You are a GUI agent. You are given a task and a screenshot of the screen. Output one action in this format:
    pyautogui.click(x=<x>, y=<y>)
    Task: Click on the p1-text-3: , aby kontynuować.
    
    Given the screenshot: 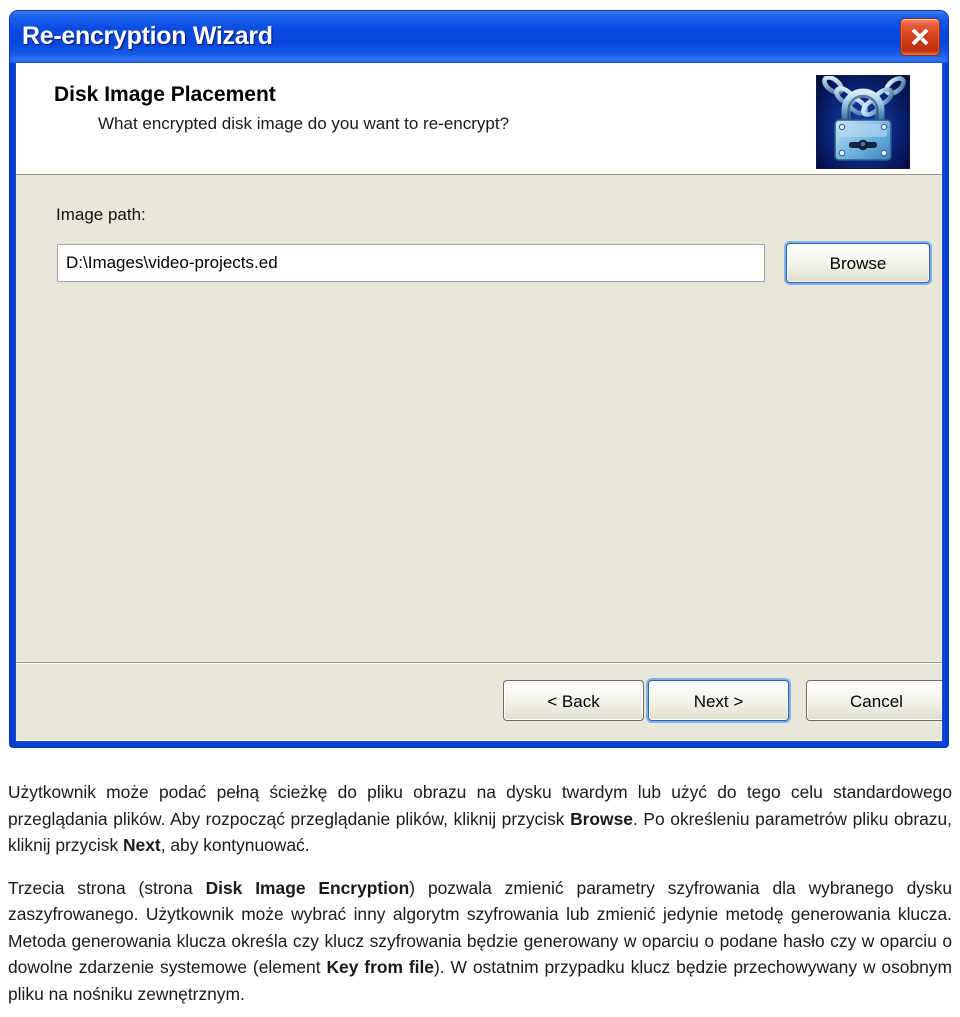 What is the action you would take?
    pyautogui.click(x=235, y=845)
    